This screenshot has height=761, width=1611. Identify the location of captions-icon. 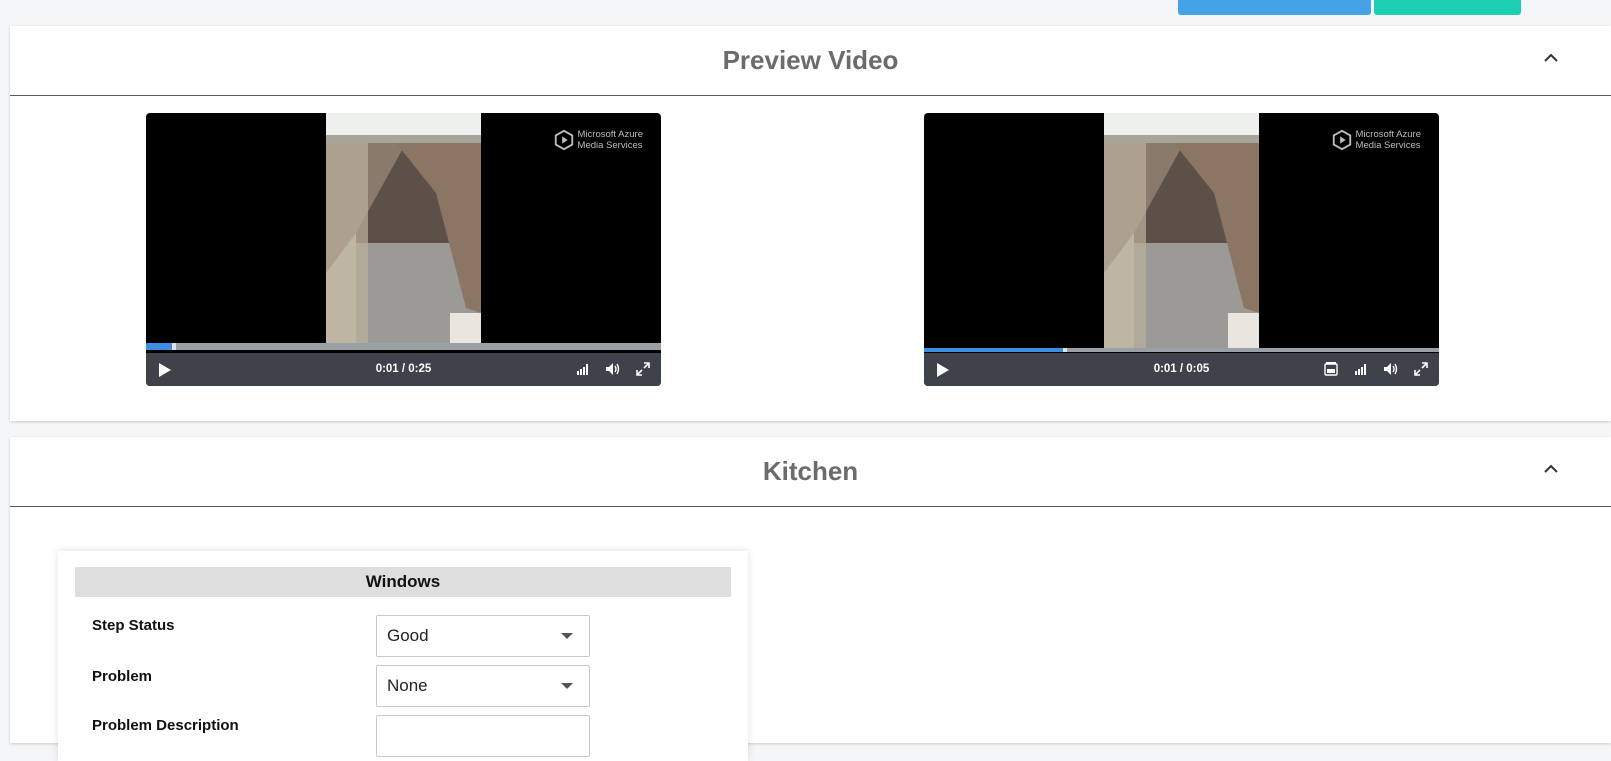
(1331, 369).